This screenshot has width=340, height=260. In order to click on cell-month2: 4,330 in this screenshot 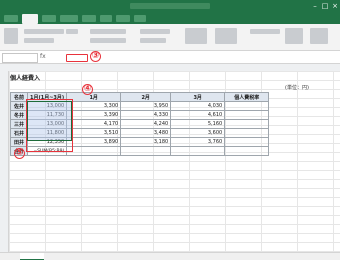, I will do `click(146, 115)`.